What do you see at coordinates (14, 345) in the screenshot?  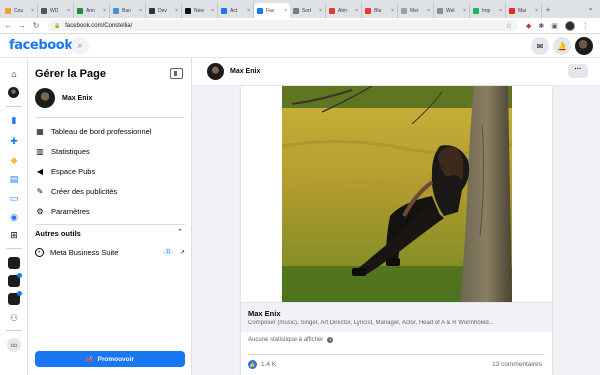 I see `link-icon: ∞` at bounding box center [14, 345].